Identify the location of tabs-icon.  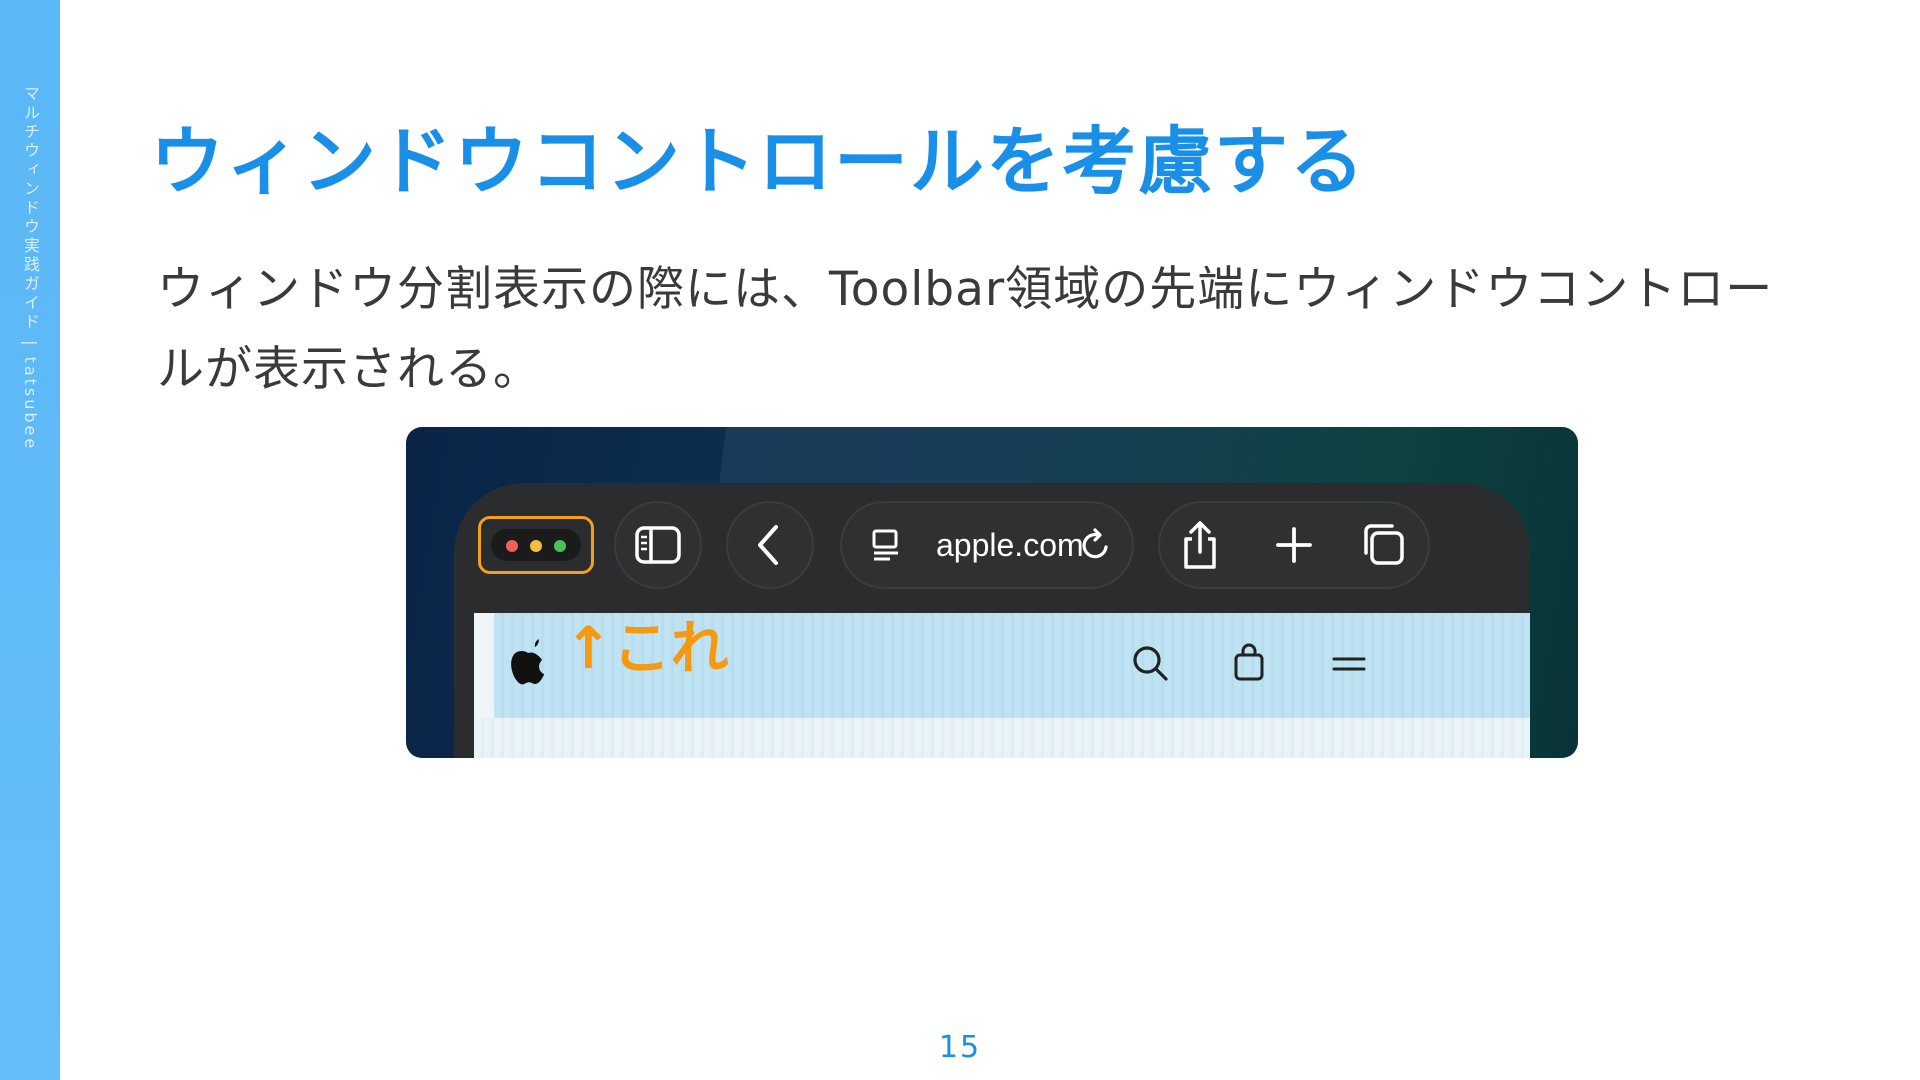
(1384, 545).